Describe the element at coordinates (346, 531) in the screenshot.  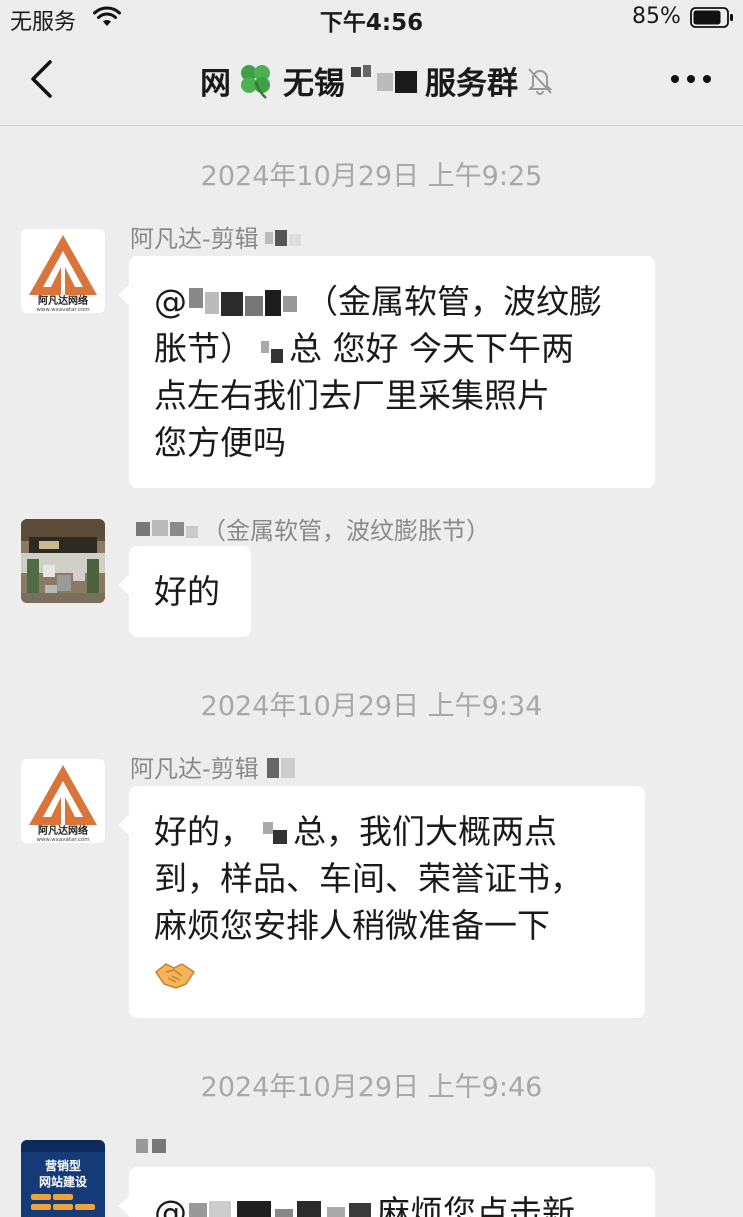
I see `sender-name-text: （金属软管，波纹膨胀节）` at that location.